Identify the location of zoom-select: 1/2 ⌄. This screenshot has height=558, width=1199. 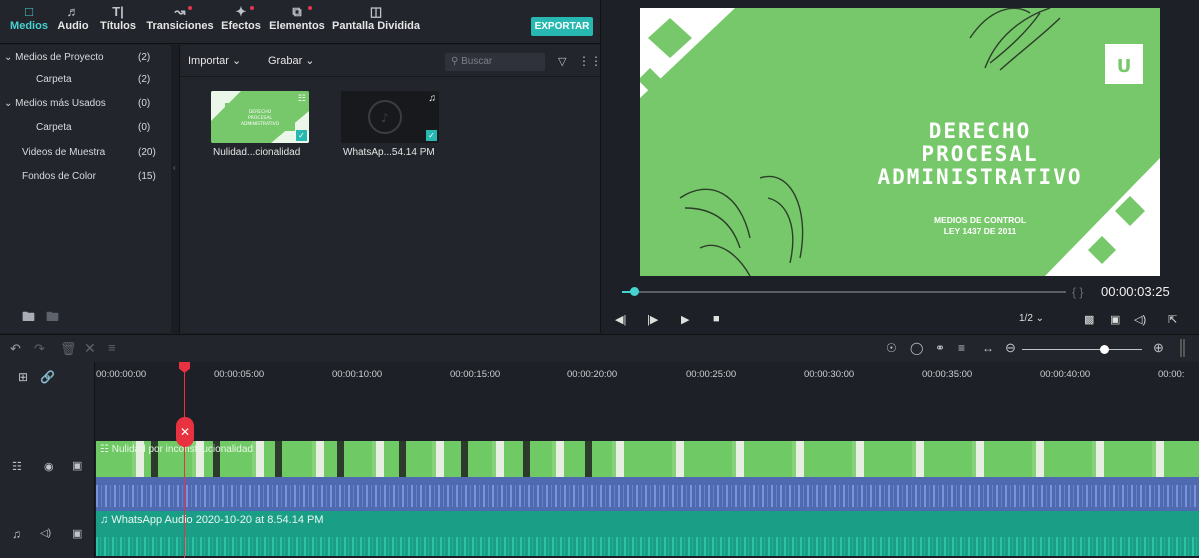
(1031, 318).